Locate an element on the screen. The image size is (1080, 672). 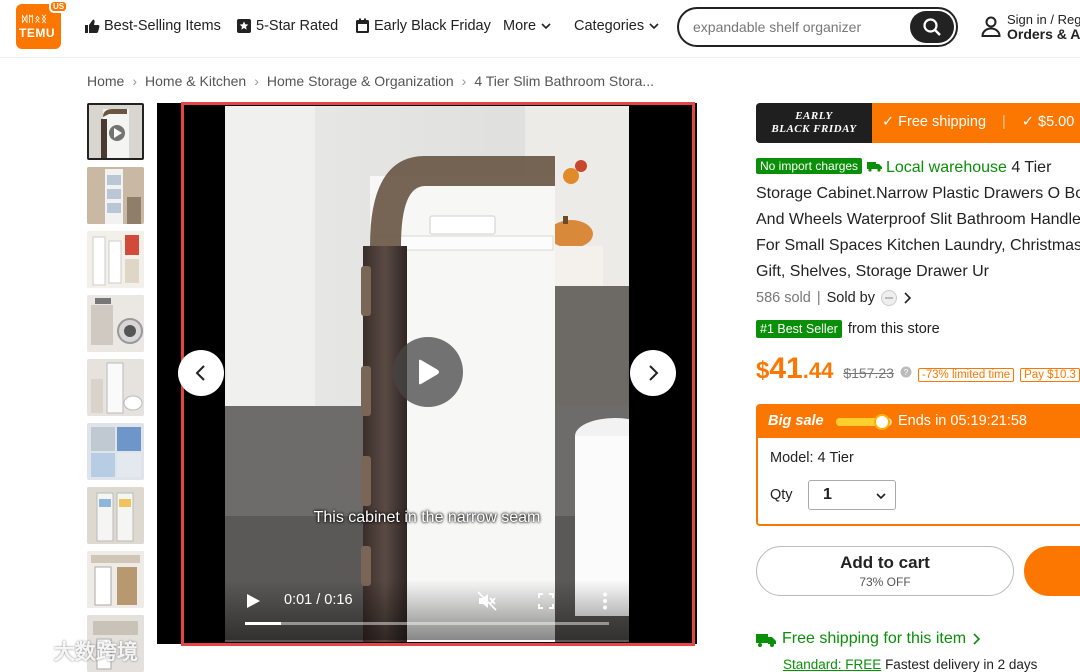
prev-media-button is located at coordinates (201, 373).